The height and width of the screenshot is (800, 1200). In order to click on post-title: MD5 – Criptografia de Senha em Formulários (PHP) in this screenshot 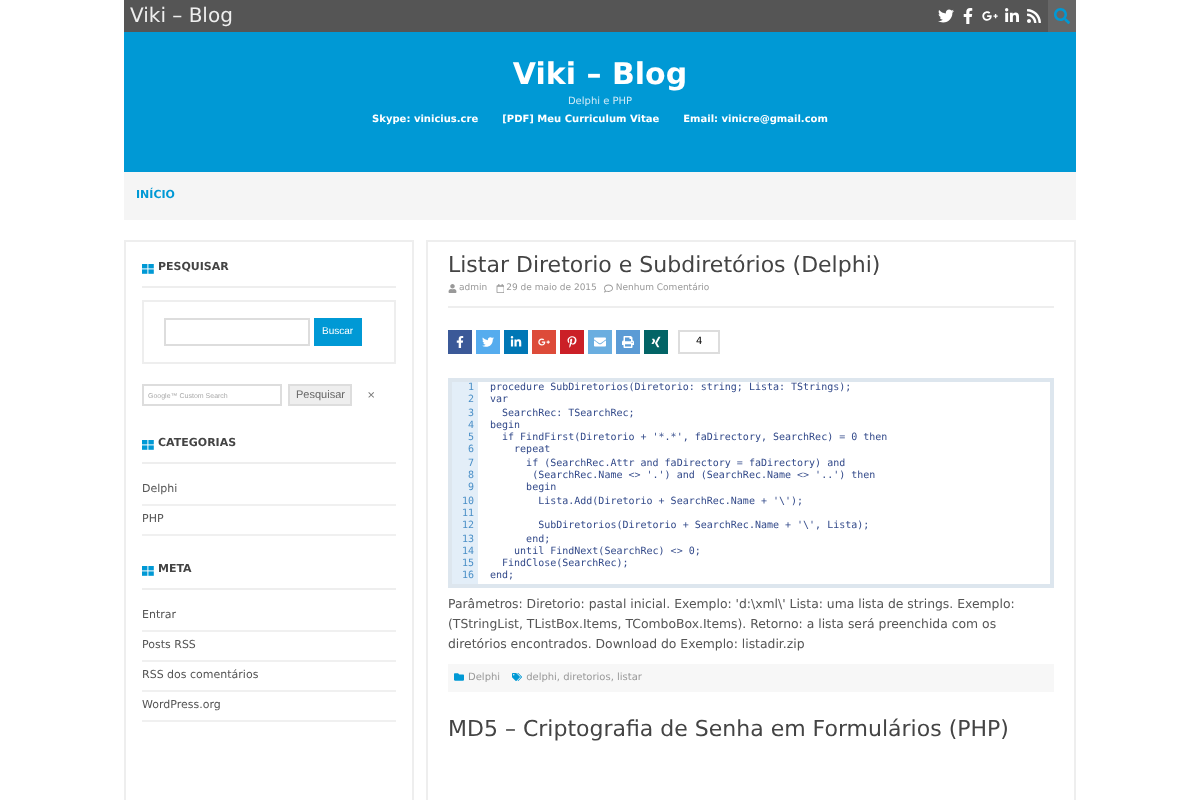, I will do `click(751, 728)`.